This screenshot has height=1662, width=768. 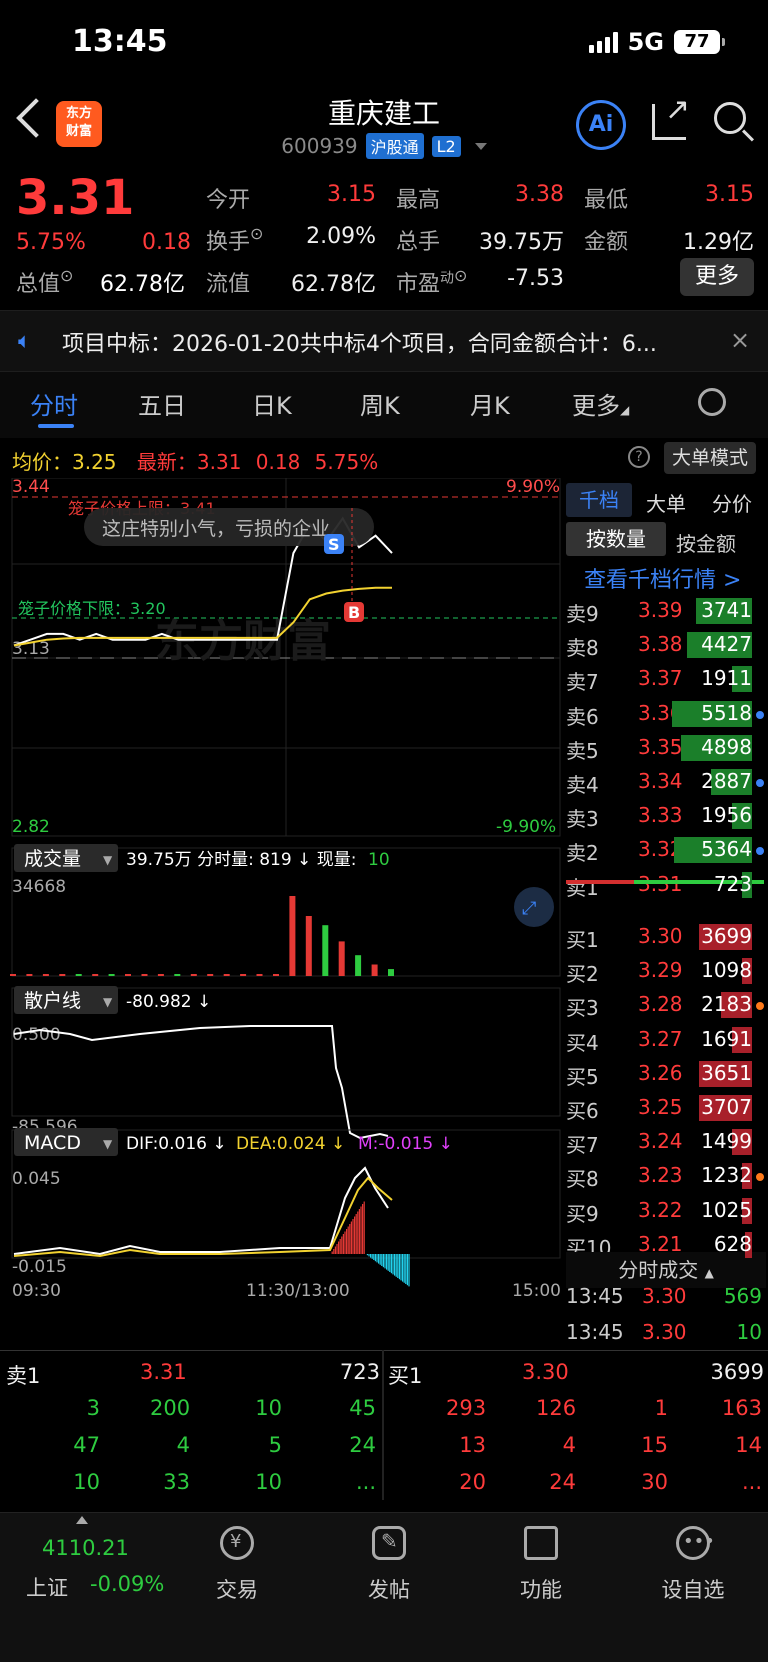 I want to click on status-time: 13:45, so click(x=120, y=41).